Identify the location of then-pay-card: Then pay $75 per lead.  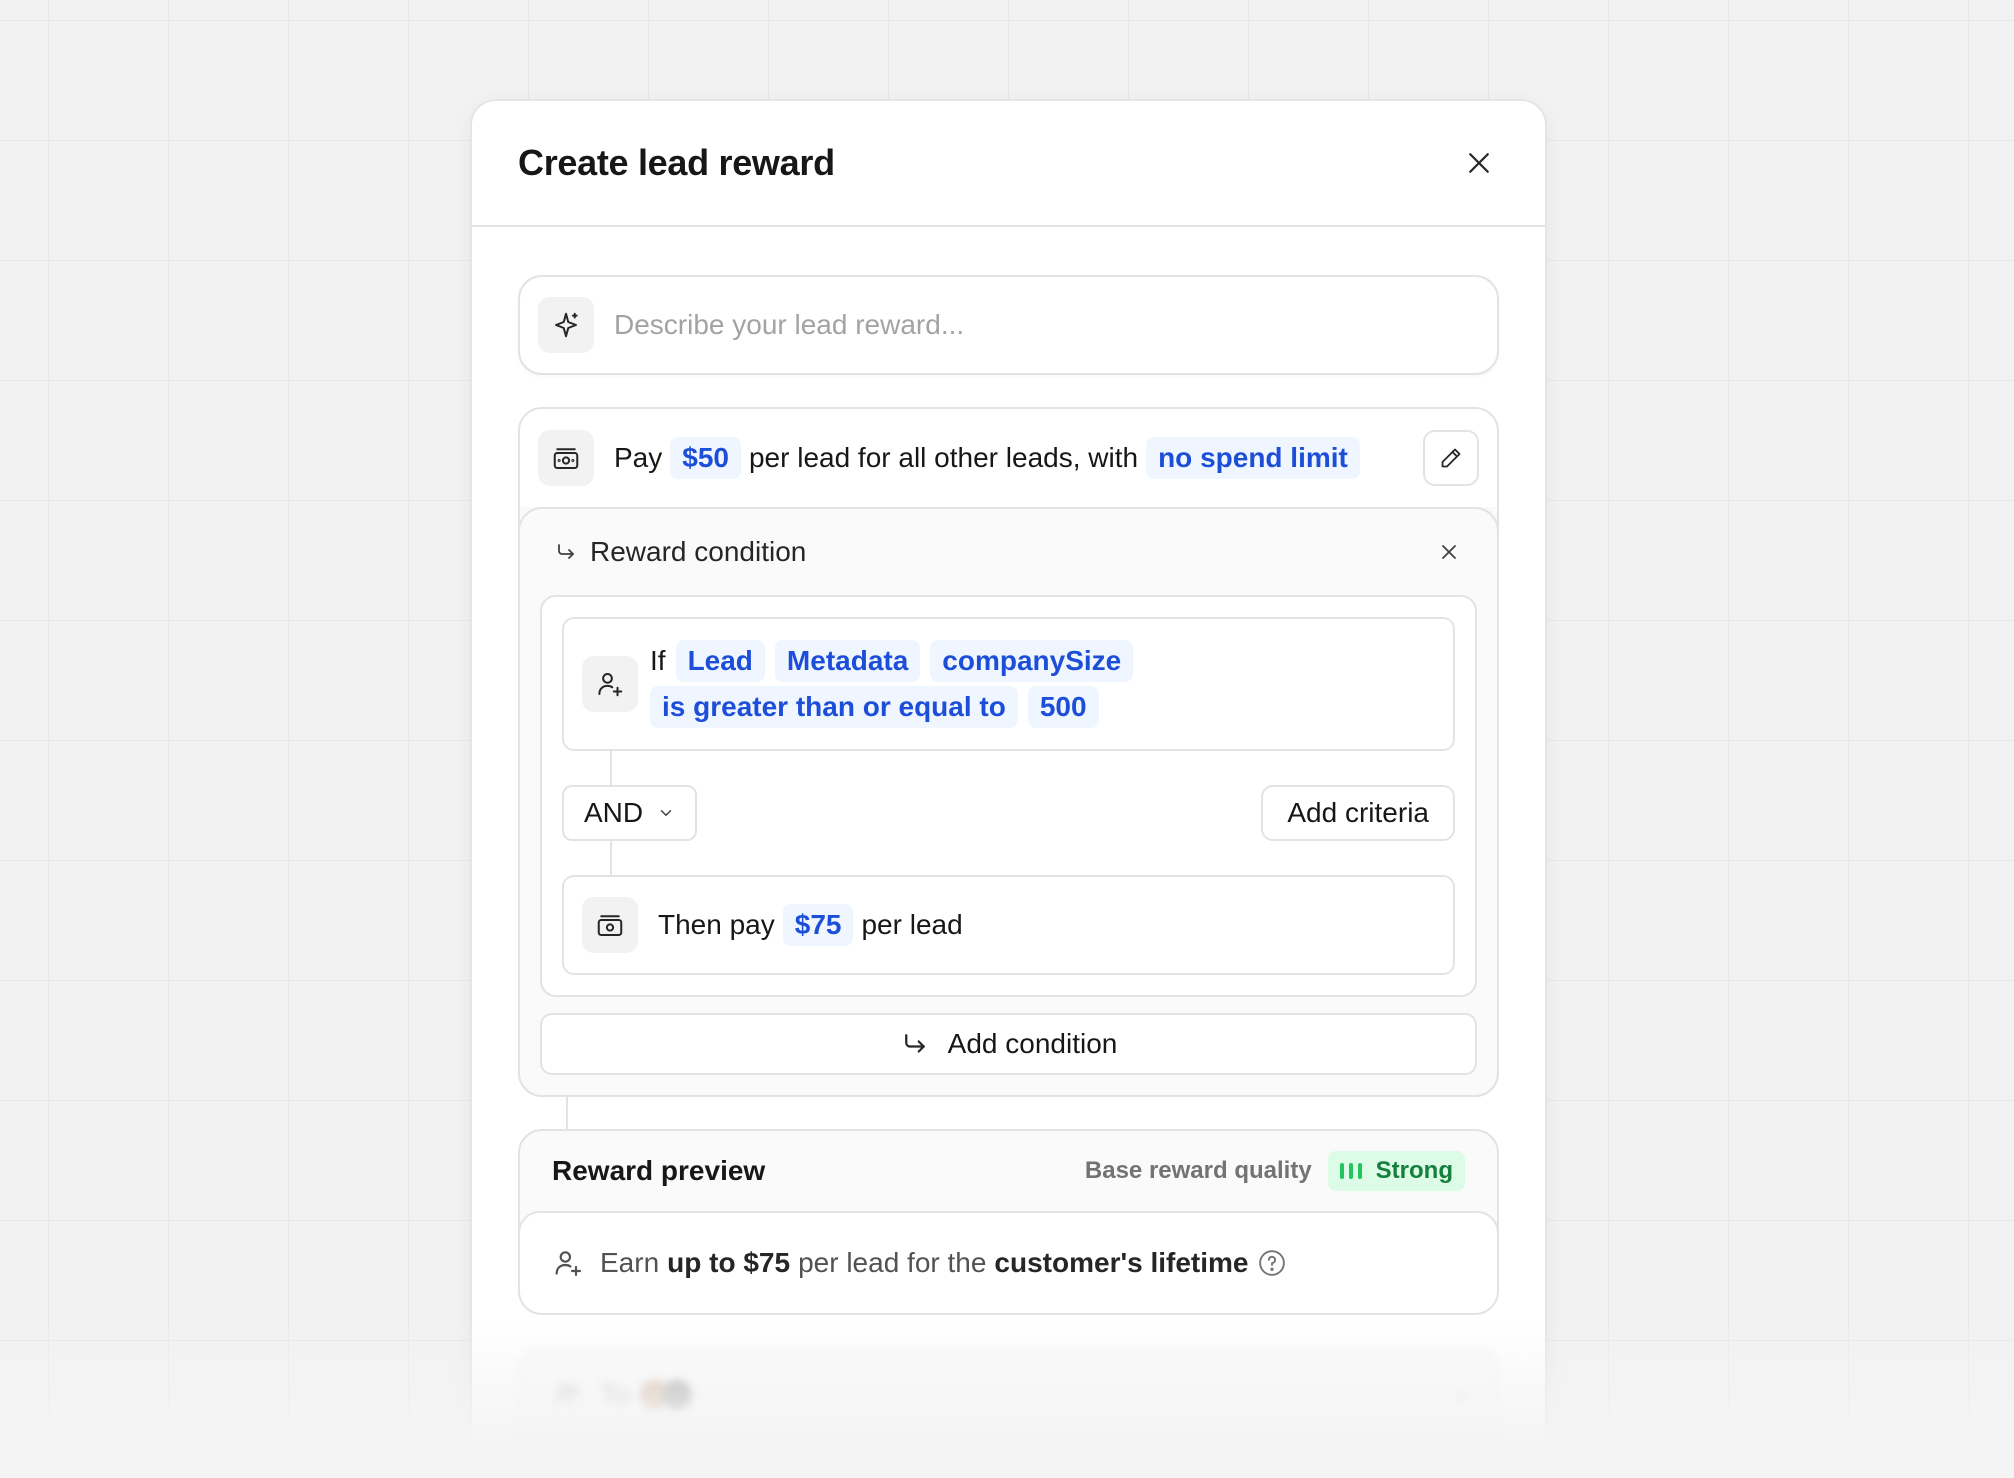
(1008, 925).